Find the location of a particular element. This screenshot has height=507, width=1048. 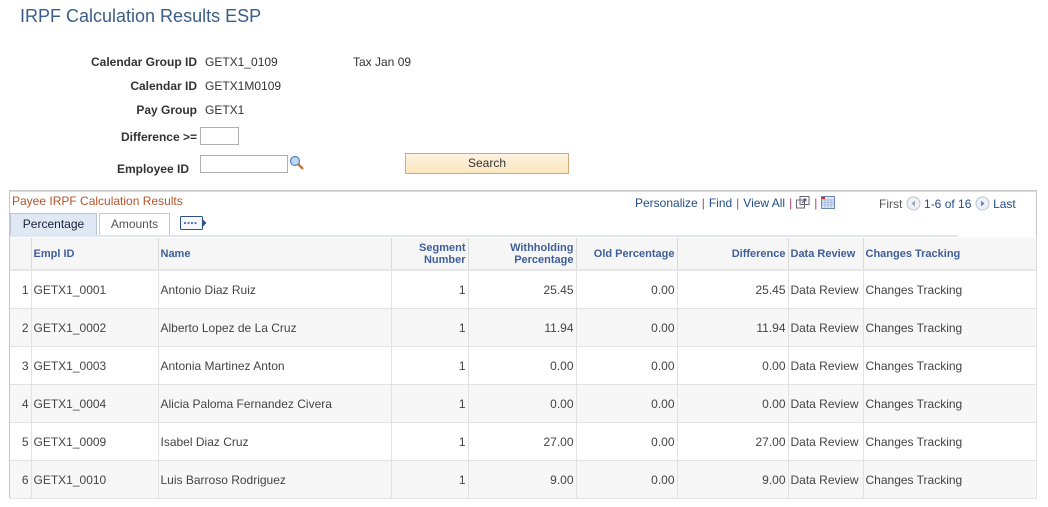

page-range: 1-6 of 16 is located at coordinates (948, 204).